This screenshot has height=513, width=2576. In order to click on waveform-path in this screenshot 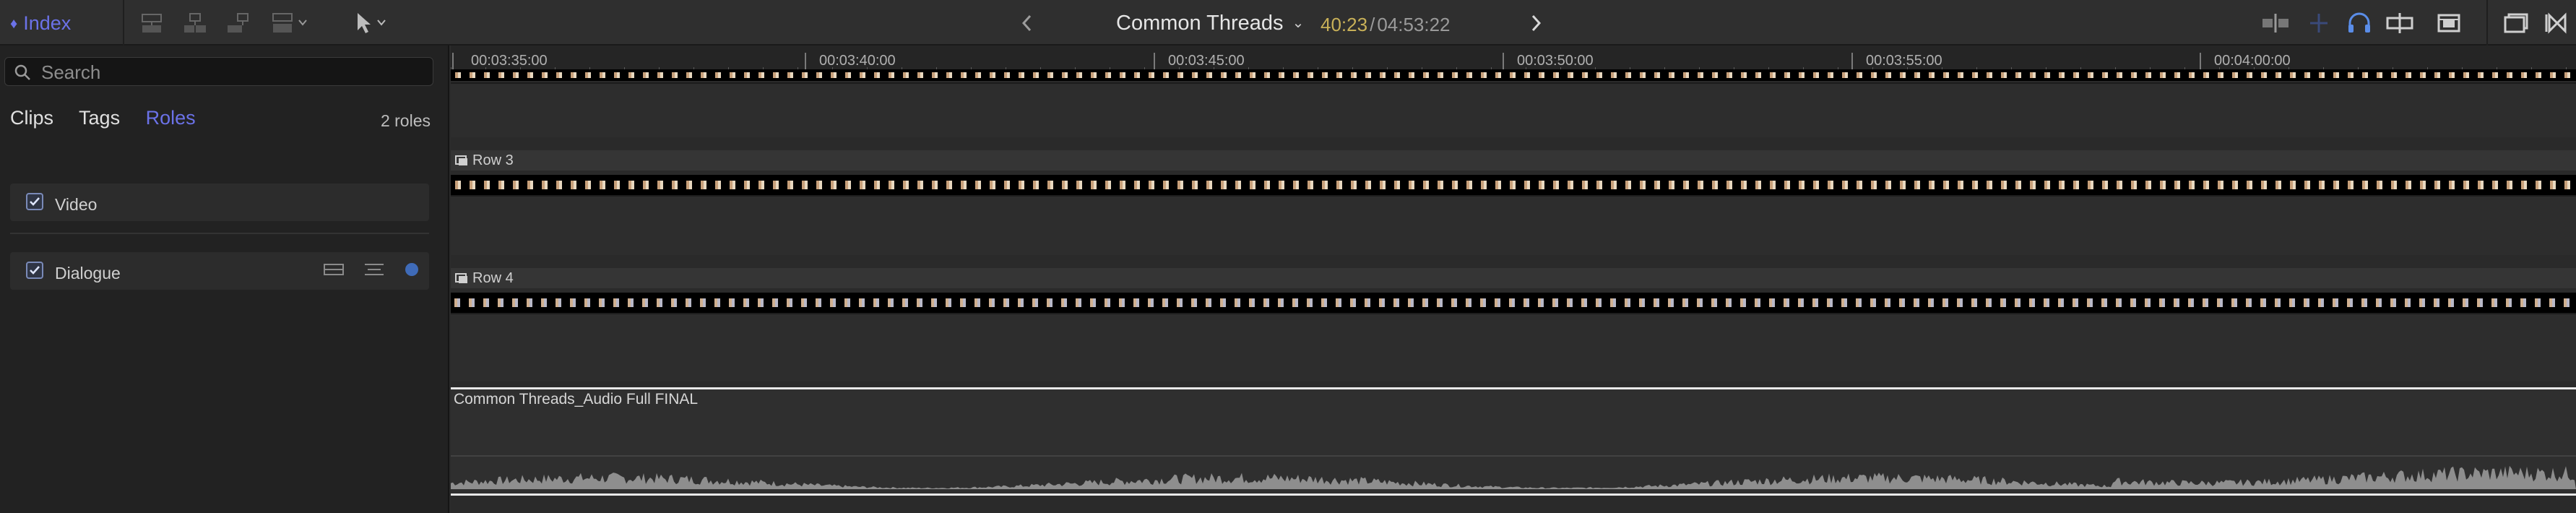, I will do `click(1513, 477)`.